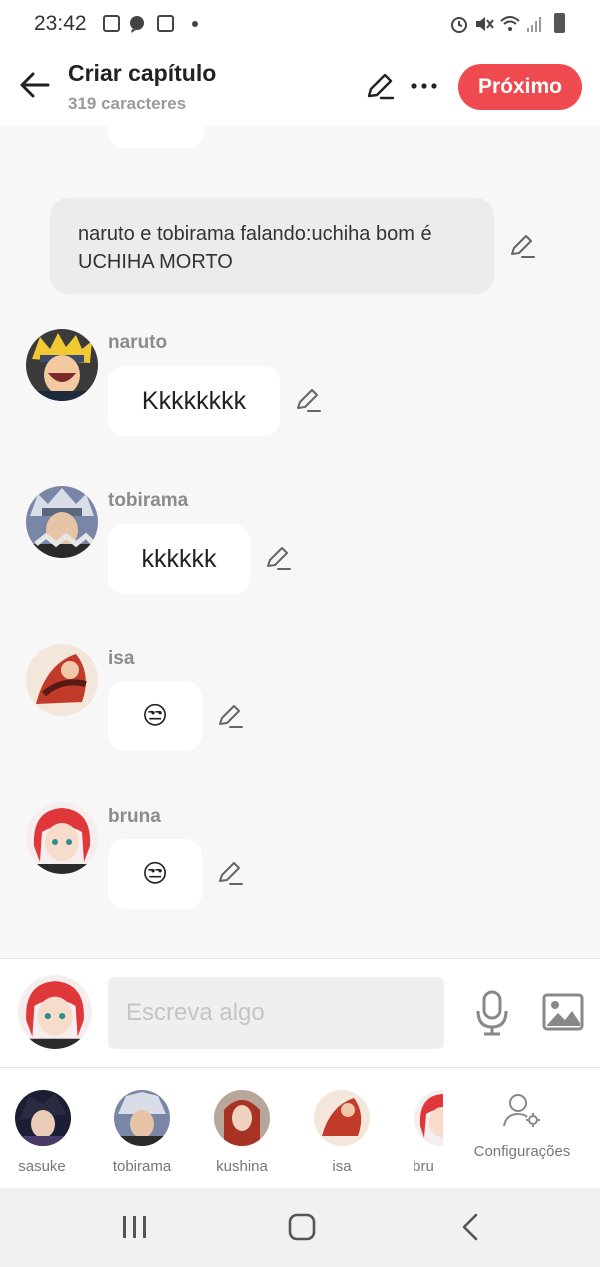  I want to click on chat-bubble-icon, so click(136, 24).